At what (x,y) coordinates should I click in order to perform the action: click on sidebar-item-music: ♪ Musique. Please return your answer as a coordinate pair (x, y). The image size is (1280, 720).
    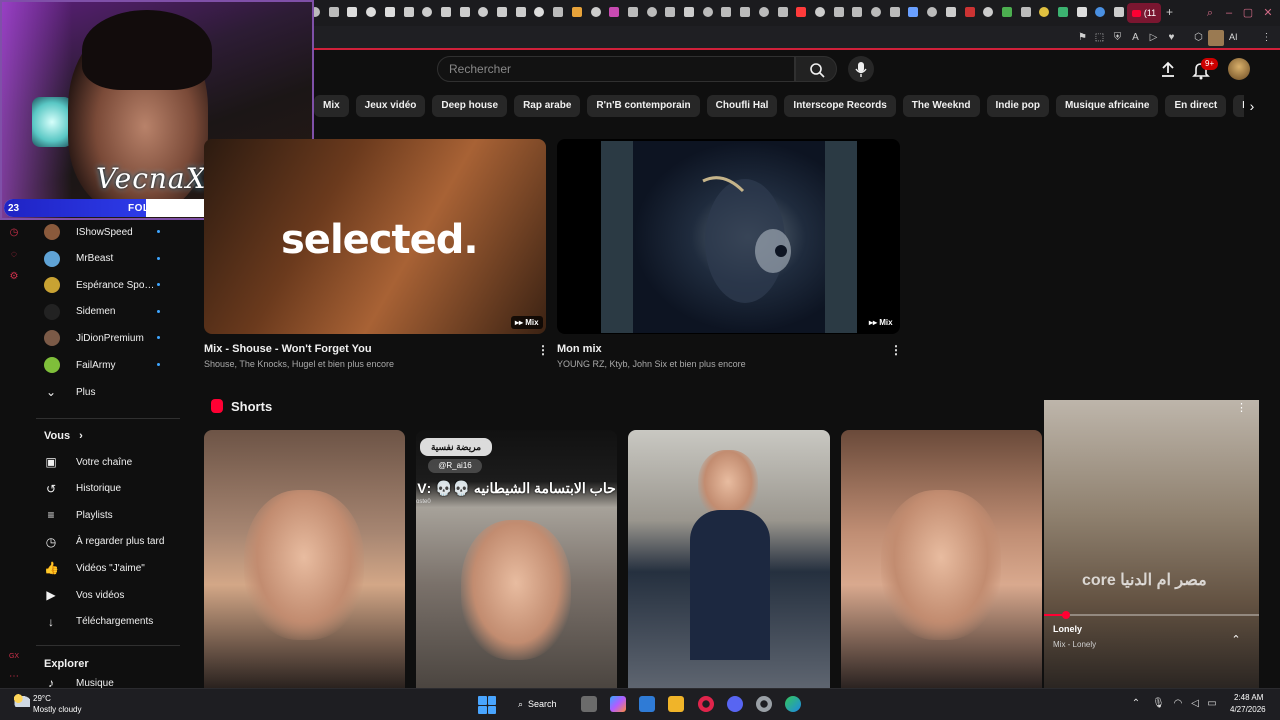
    Looking at the image, I should click on (79, 683).